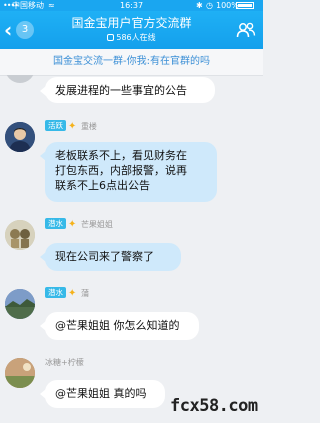 This screenshot has width=320, height=423. What do you see at coordinates (79, 224) in the screenshot?
I see `sender-meta: 潜水 ✦ 芒果姐姐` at bounding box center [79, 224].